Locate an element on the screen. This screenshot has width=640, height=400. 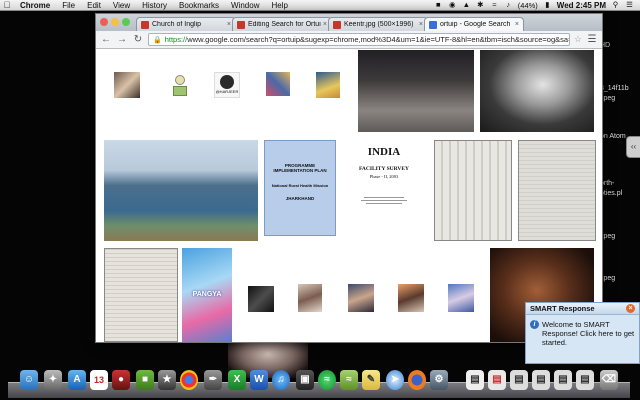
document-icon: ▤ is located at coordinates (475, 380).